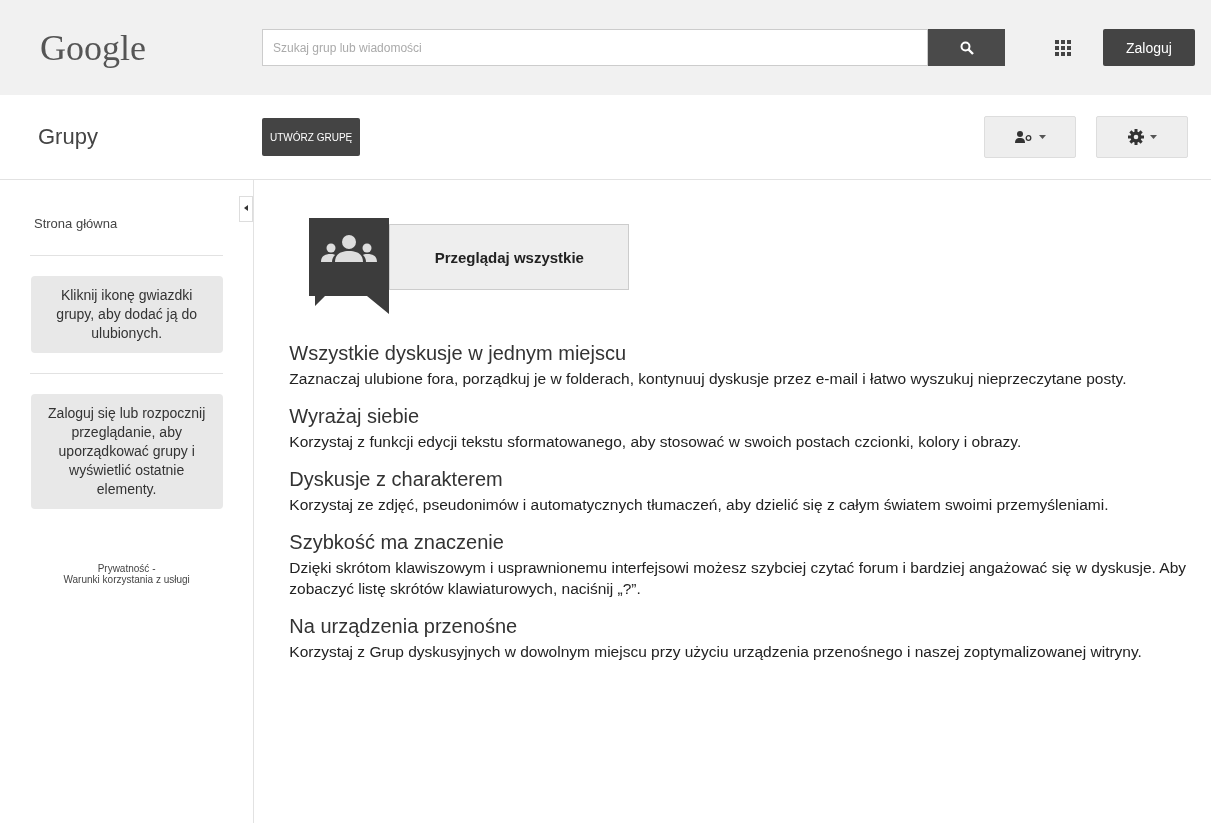 The width and height of the screenshot is (1211, 823). I want to click on feature-text: Zaznaczaj ulubione fora, porządkuj je w folderach, kontynuuj dyskusje przez e-mail i łatwo wyszukuj nieprzeczytane posty., so click(708, 379).